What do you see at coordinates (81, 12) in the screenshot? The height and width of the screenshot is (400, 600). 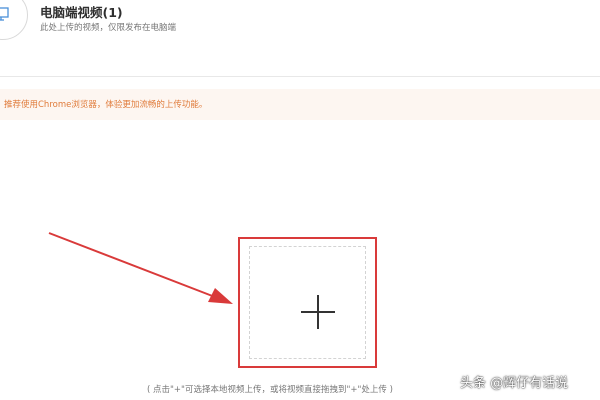 I see `page-title: 电脑端视频(1)` at bounding box center [81, 12].